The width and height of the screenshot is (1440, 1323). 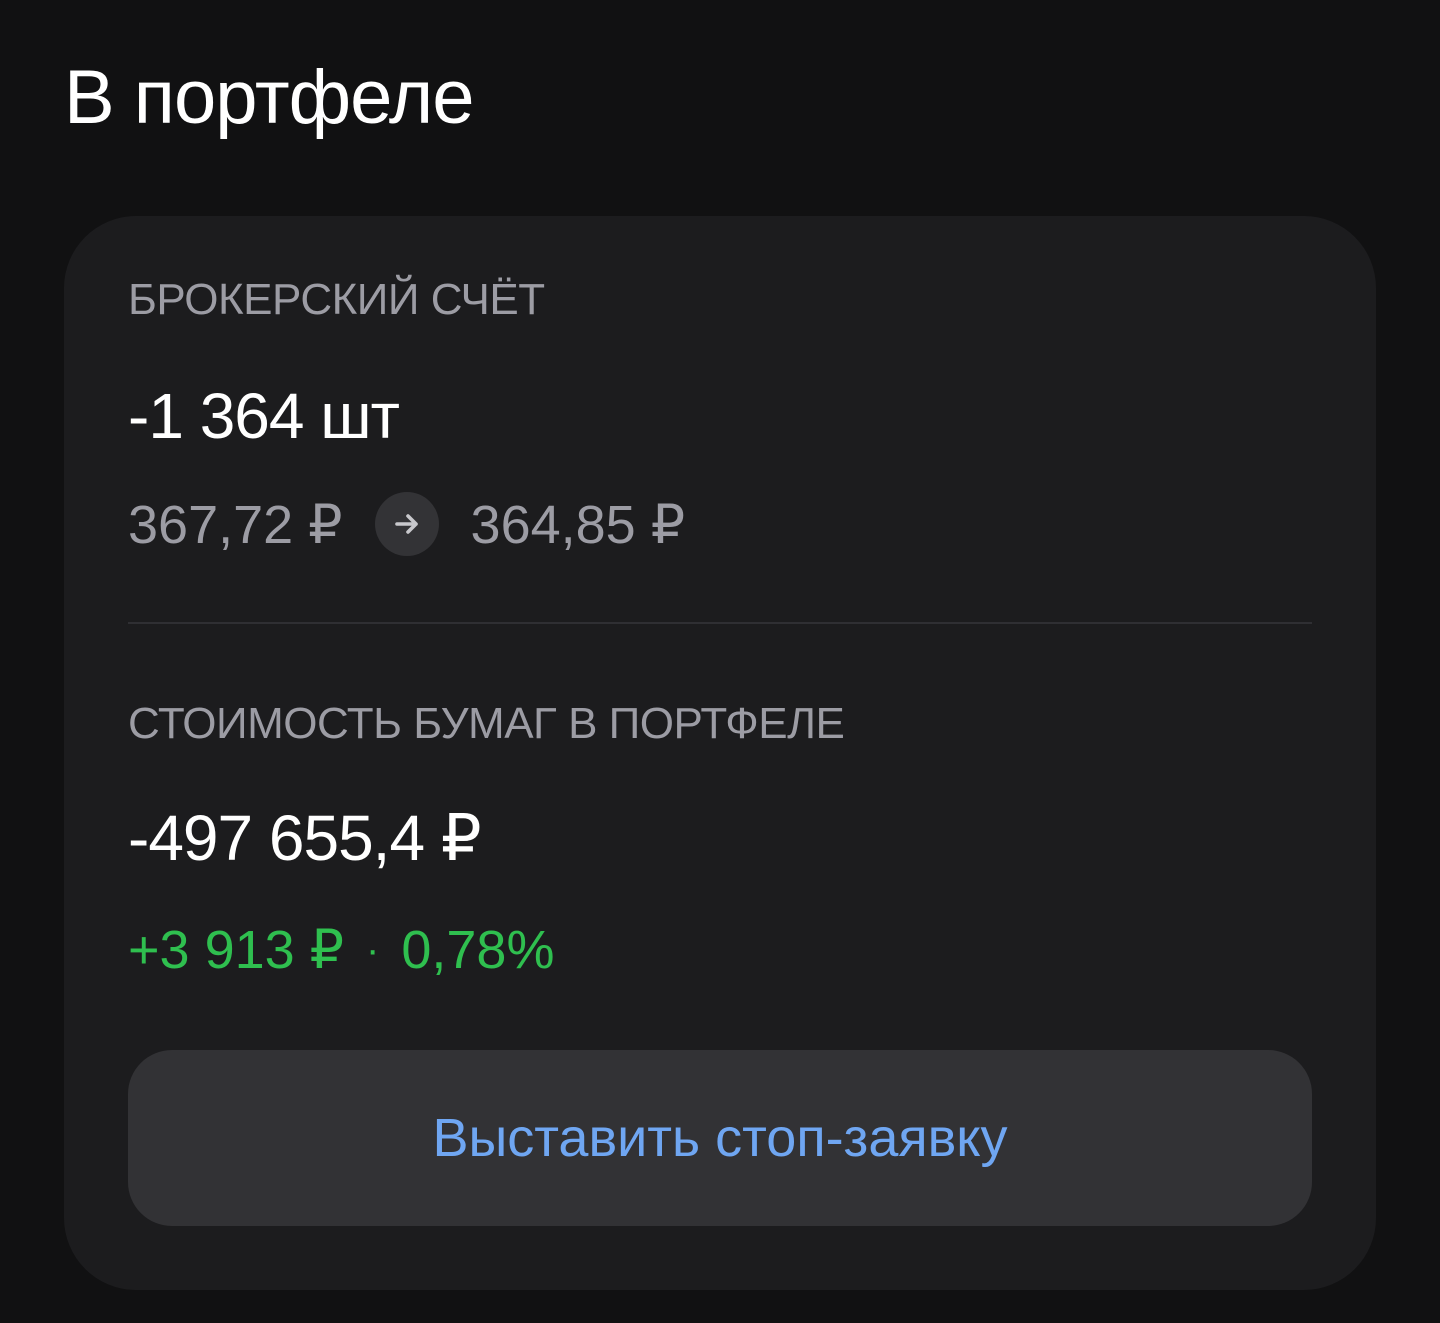 What do you see at coordinates (478, 950) in the screenshot?
I see `change-percent: 0,78%` at bounding box center [478, 950].